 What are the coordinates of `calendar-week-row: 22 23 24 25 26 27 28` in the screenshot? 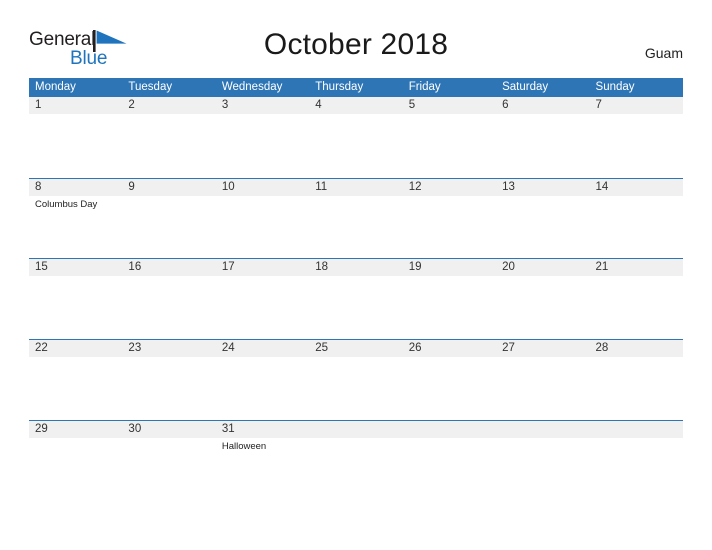 It's located at (356, 379).